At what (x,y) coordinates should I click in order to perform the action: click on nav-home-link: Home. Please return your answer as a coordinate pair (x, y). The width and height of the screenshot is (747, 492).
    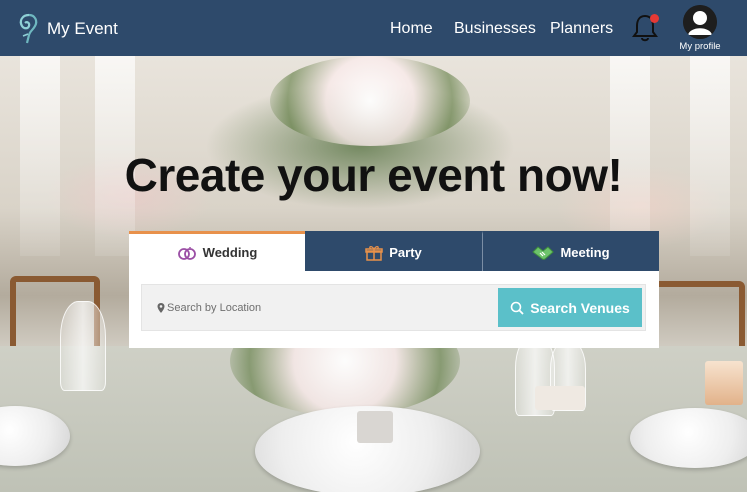
    Looking at the image, I should click on (411, 29).